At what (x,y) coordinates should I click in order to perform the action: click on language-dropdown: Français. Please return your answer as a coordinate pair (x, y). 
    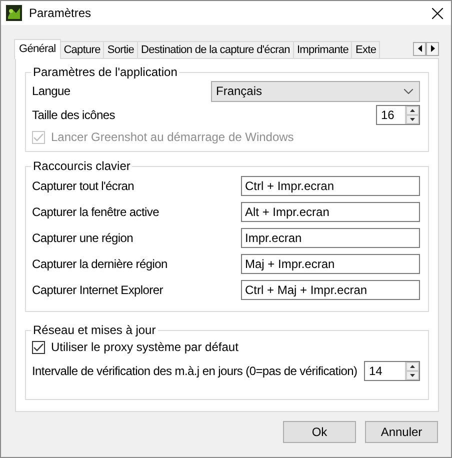
    Looking at the image, I should click on (315, 91).